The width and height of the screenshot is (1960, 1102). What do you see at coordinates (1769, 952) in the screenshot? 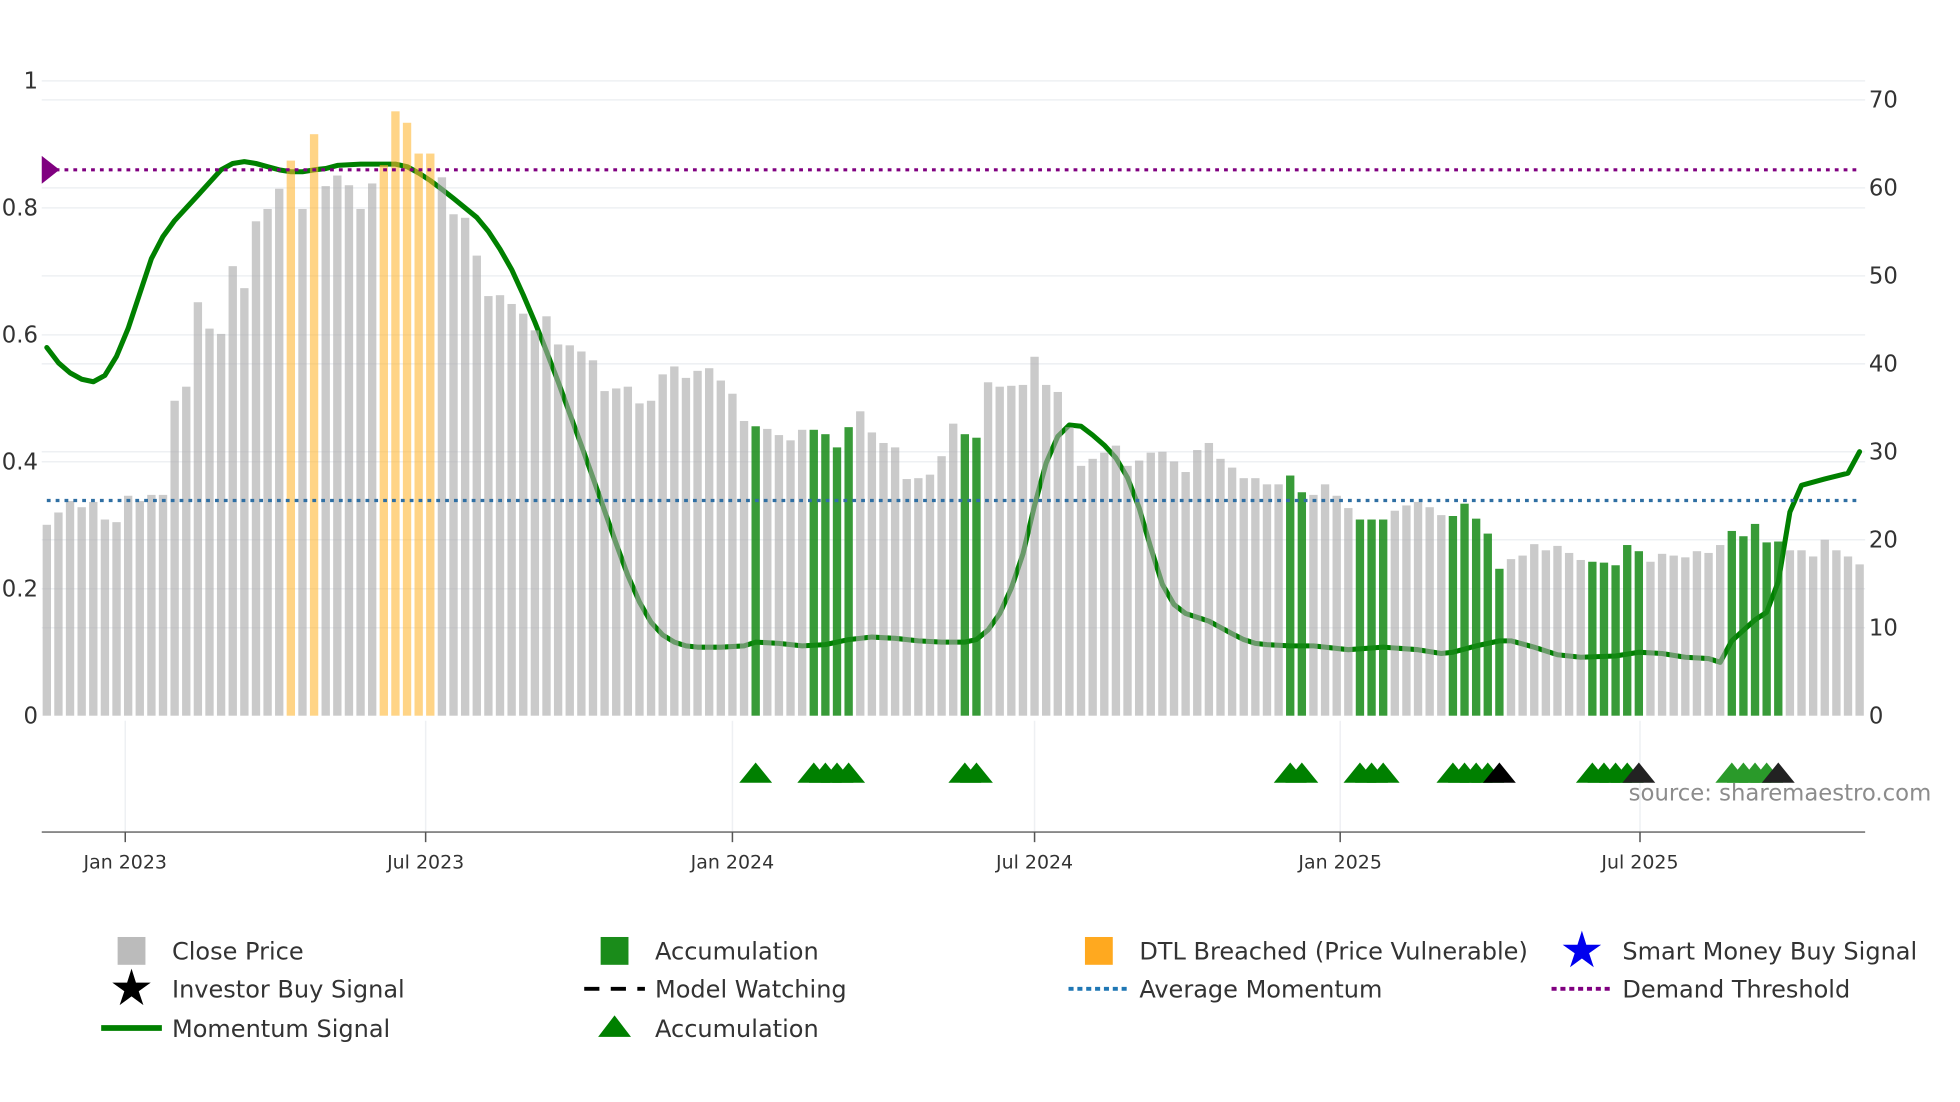
I see `legend-label: Smart Money Buy Signal` at bounding box center [1769, 952].